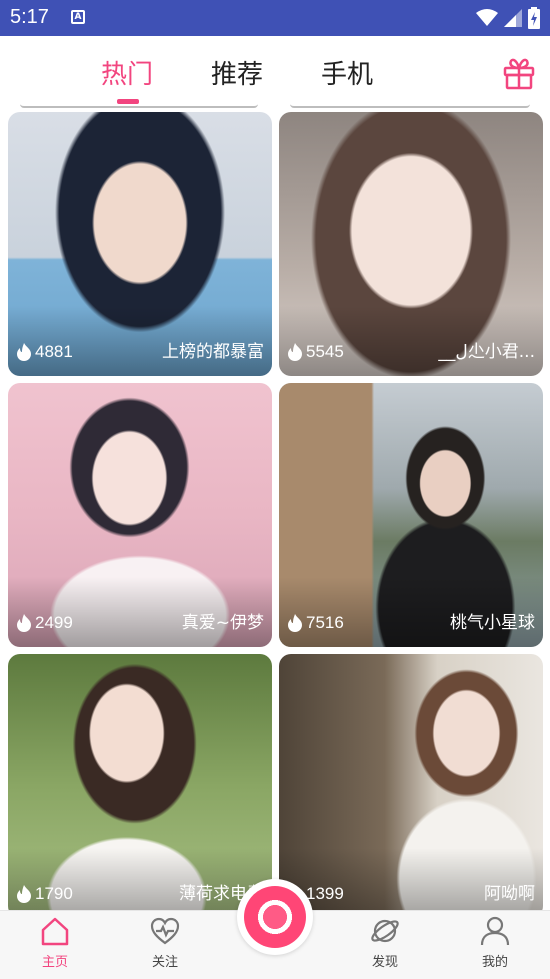 The height and width of the screenshot is (979, 550). What do you see at coordinates (495, 931) in the screenshot?
I see `person-icon` at bounding box center [495, 931].